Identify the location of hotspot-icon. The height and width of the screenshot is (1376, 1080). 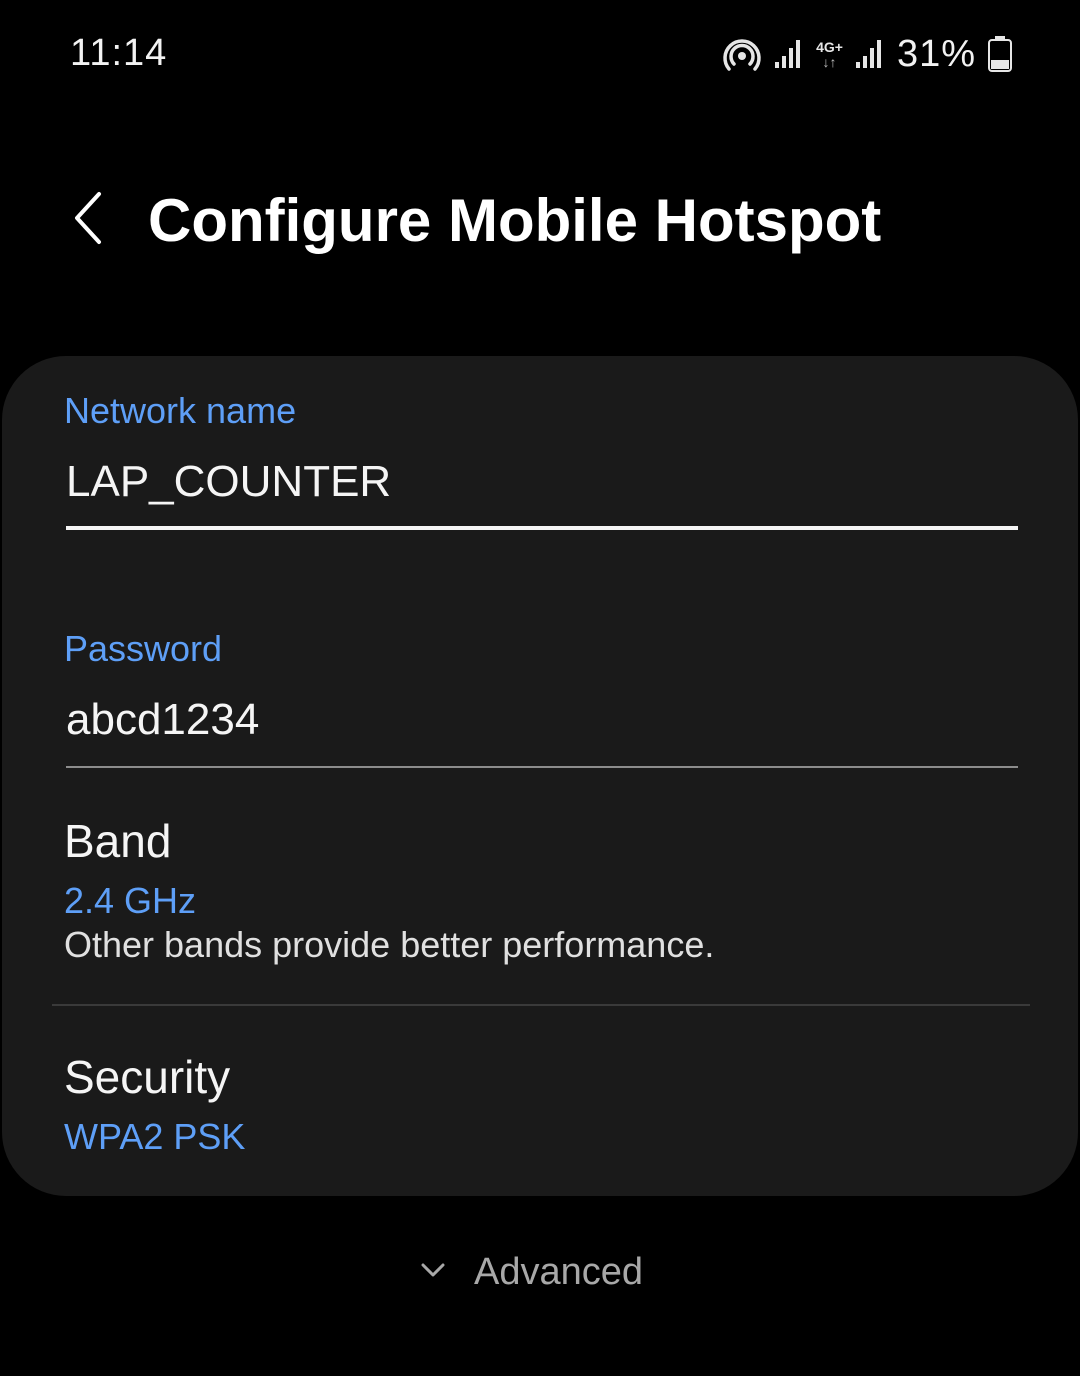
(742, 54).